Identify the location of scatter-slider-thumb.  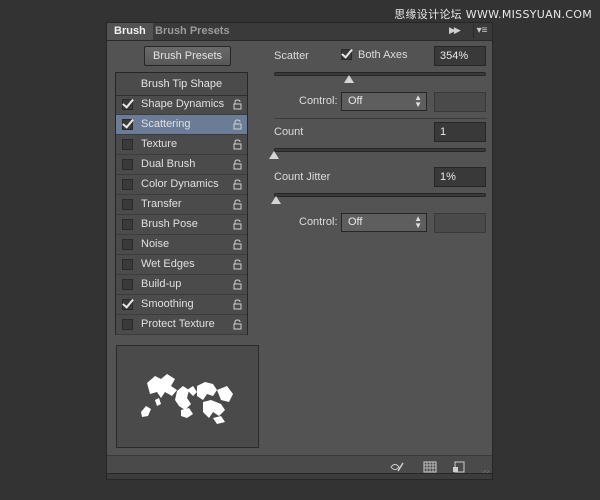
(349, 79).